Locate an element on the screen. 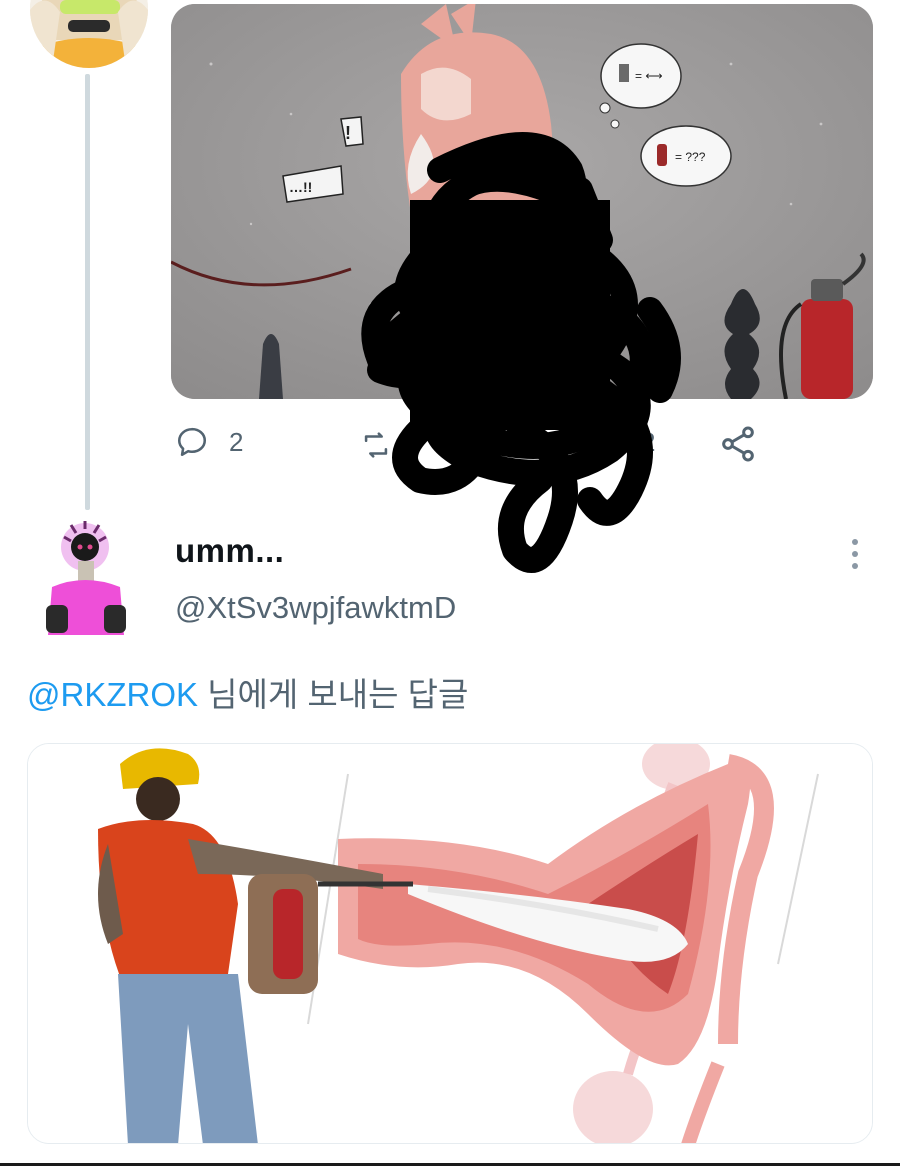  divider is located at coordinates (450, 1164).